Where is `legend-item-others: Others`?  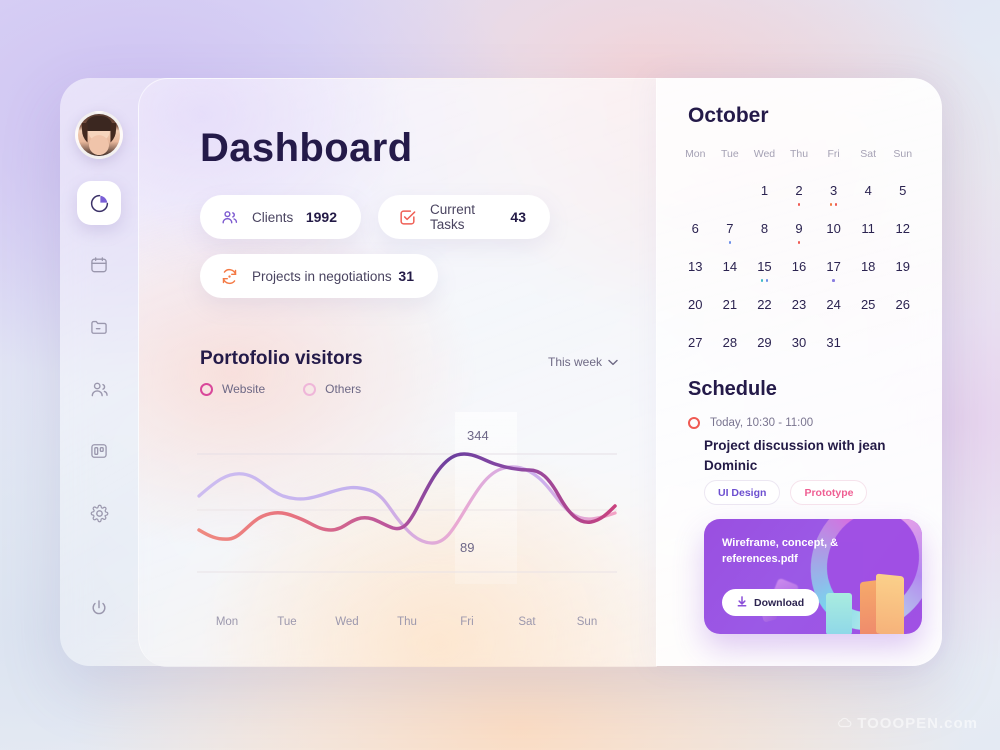 legend-item-others: Others is located at coordinates (332, 389).